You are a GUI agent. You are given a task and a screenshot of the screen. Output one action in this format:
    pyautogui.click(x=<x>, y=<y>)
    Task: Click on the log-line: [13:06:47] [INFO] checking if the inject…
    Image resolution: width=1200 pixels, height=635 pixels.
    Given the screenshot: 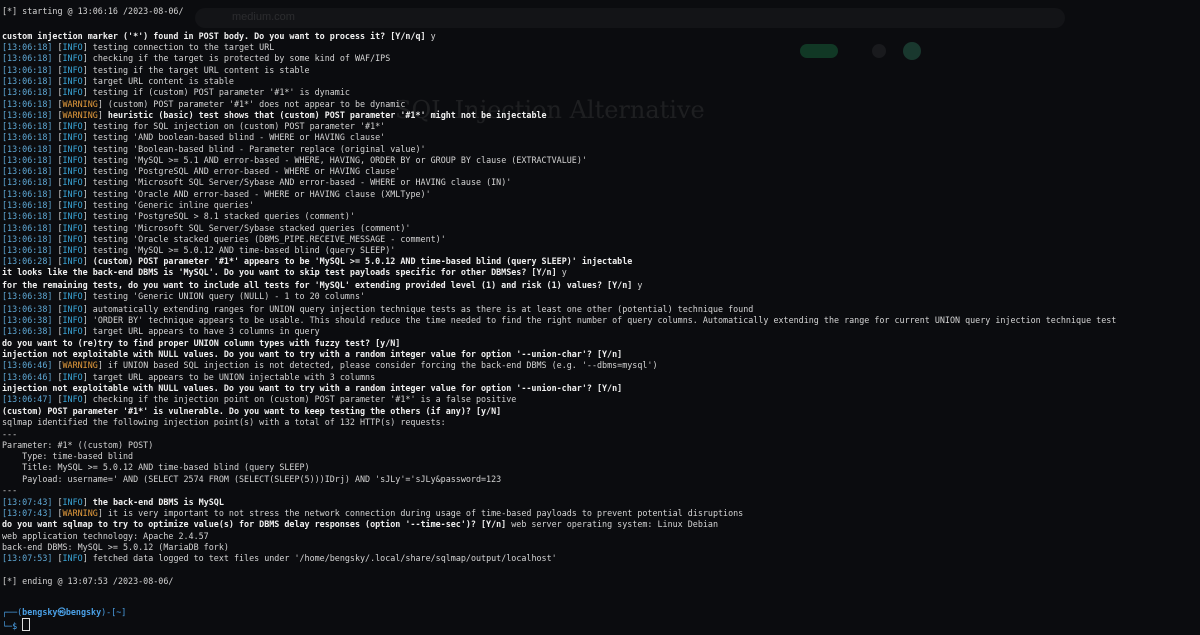 What is the action you would take?
    pyautogui.click(x=259, y=399)
    